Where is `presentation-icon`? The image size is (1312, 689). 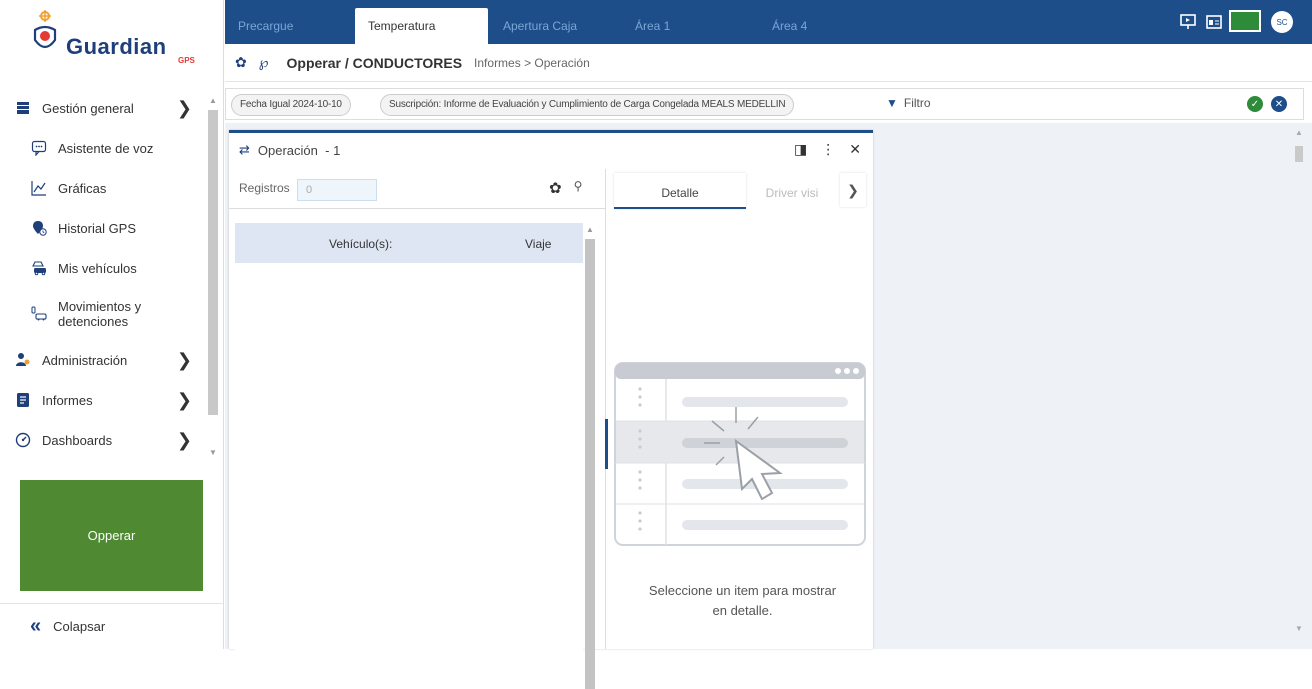 presentation-icon is located at coordinates (1188, 22).